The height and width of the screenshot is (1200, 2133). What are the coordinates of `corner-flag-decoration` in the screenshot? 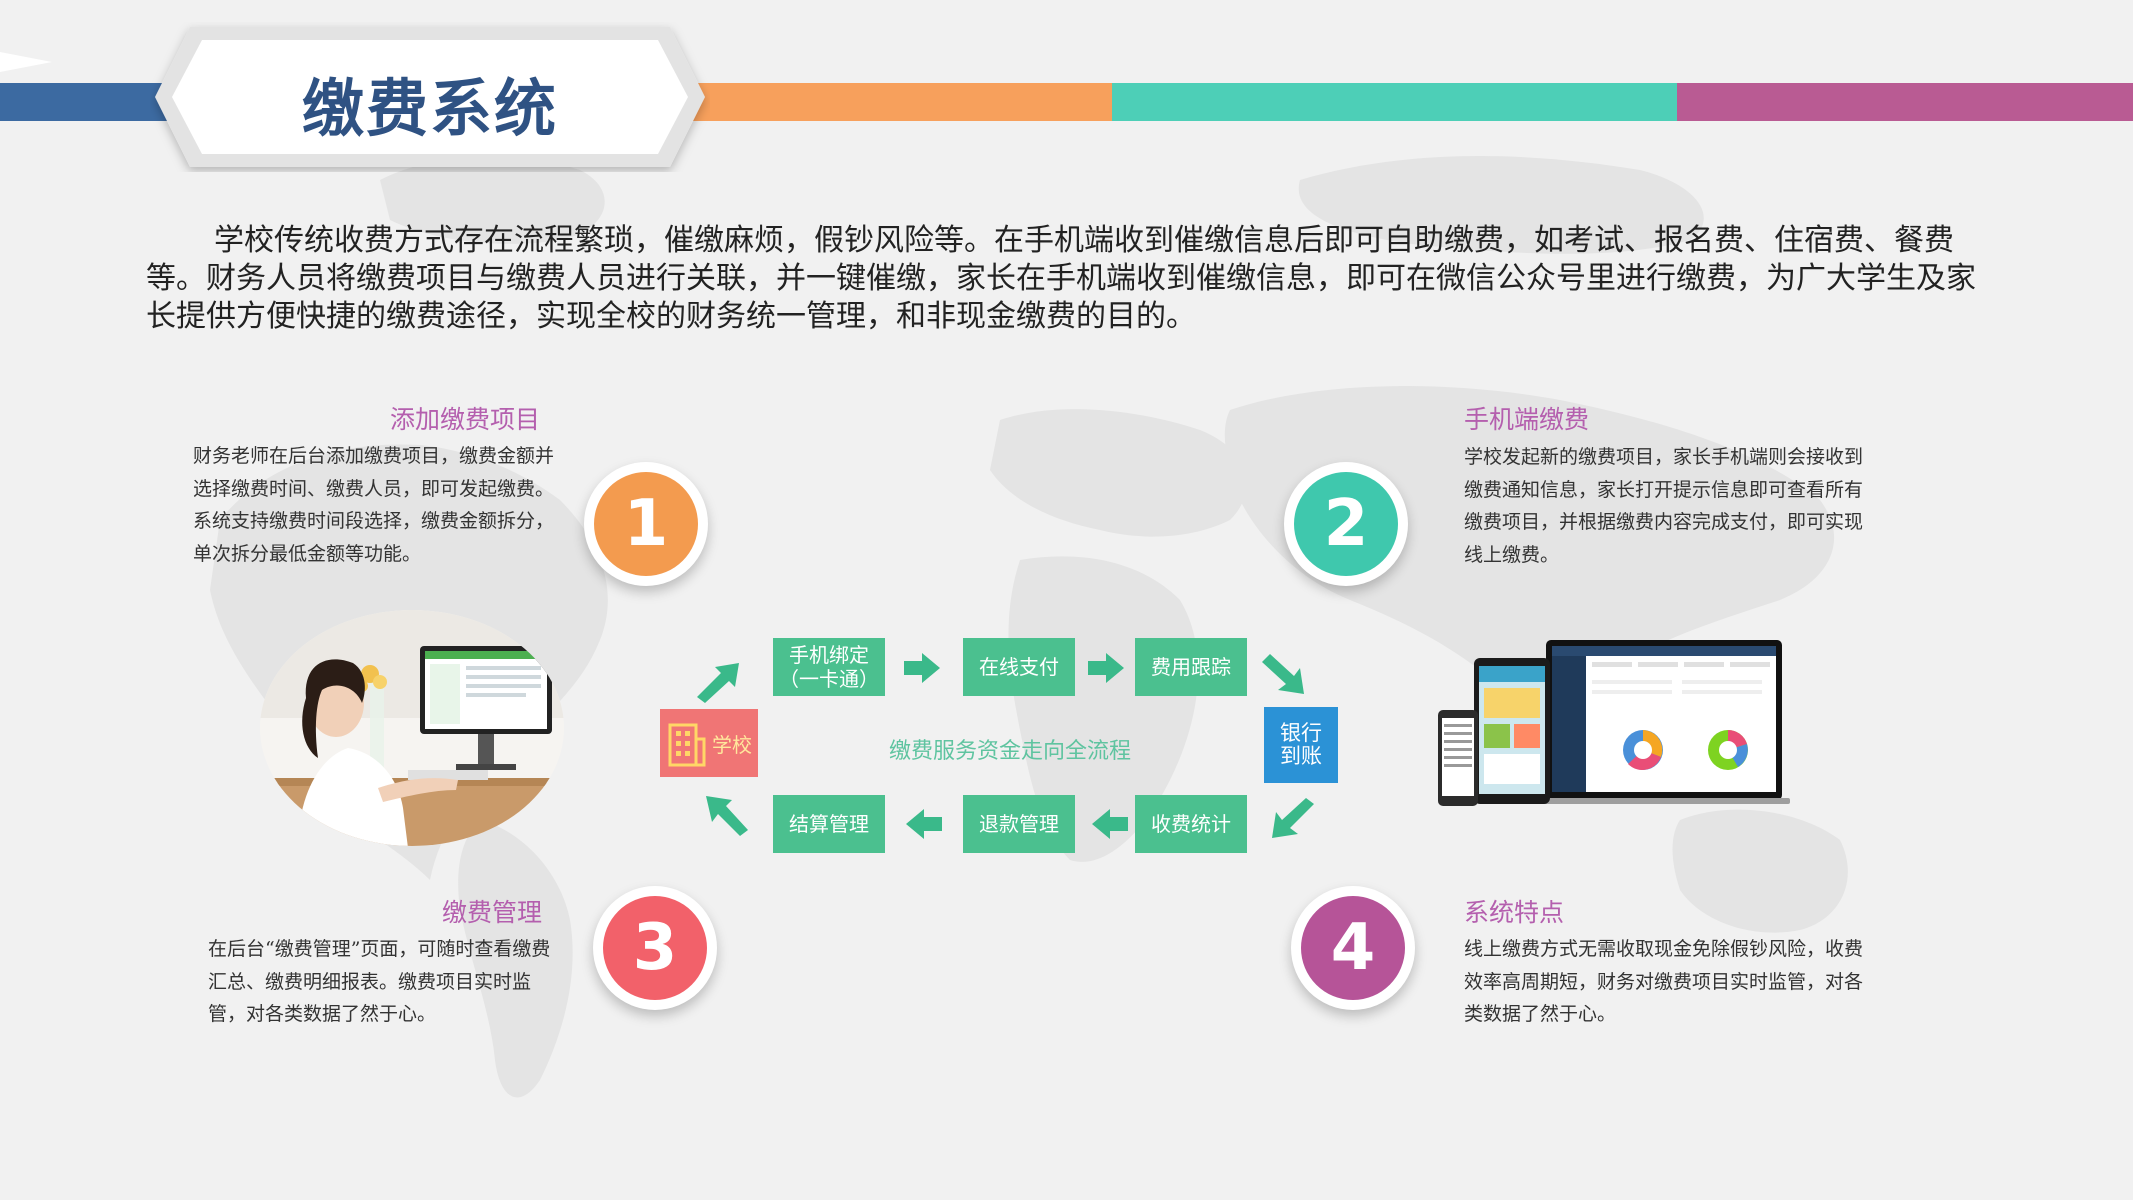 It's located at (26, 62).